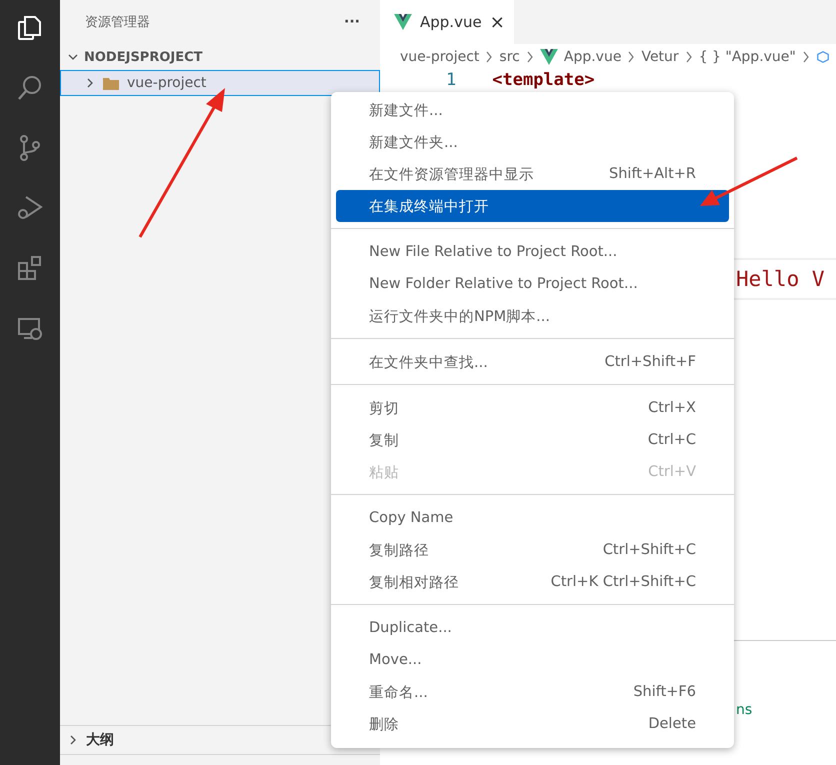 The image size is (836, 765). What do you see at coordinates (497, 22) in the screenshot?
I see `close-icon: ×` at bounding box center [497, 22].